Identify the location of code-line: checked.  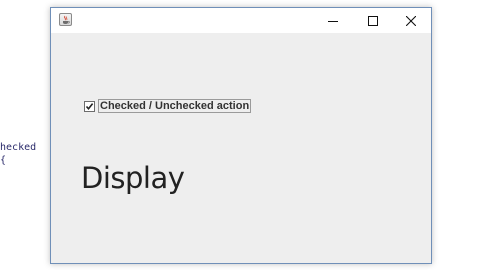
(18, 147).